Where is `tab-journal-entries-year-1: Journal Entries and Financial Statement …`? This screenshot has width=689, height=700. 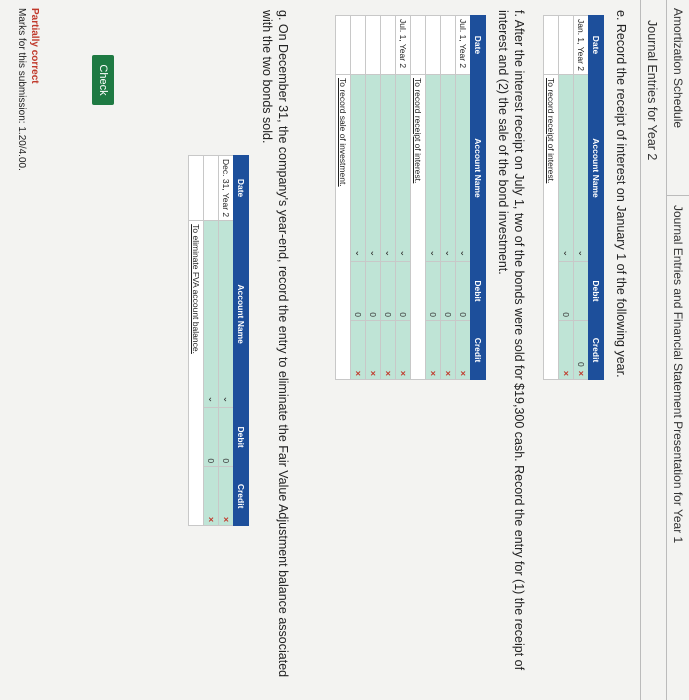 tab-journal-entries-year-1: Journal Entries and Financial Statement … is located at coordinates (678, 374).